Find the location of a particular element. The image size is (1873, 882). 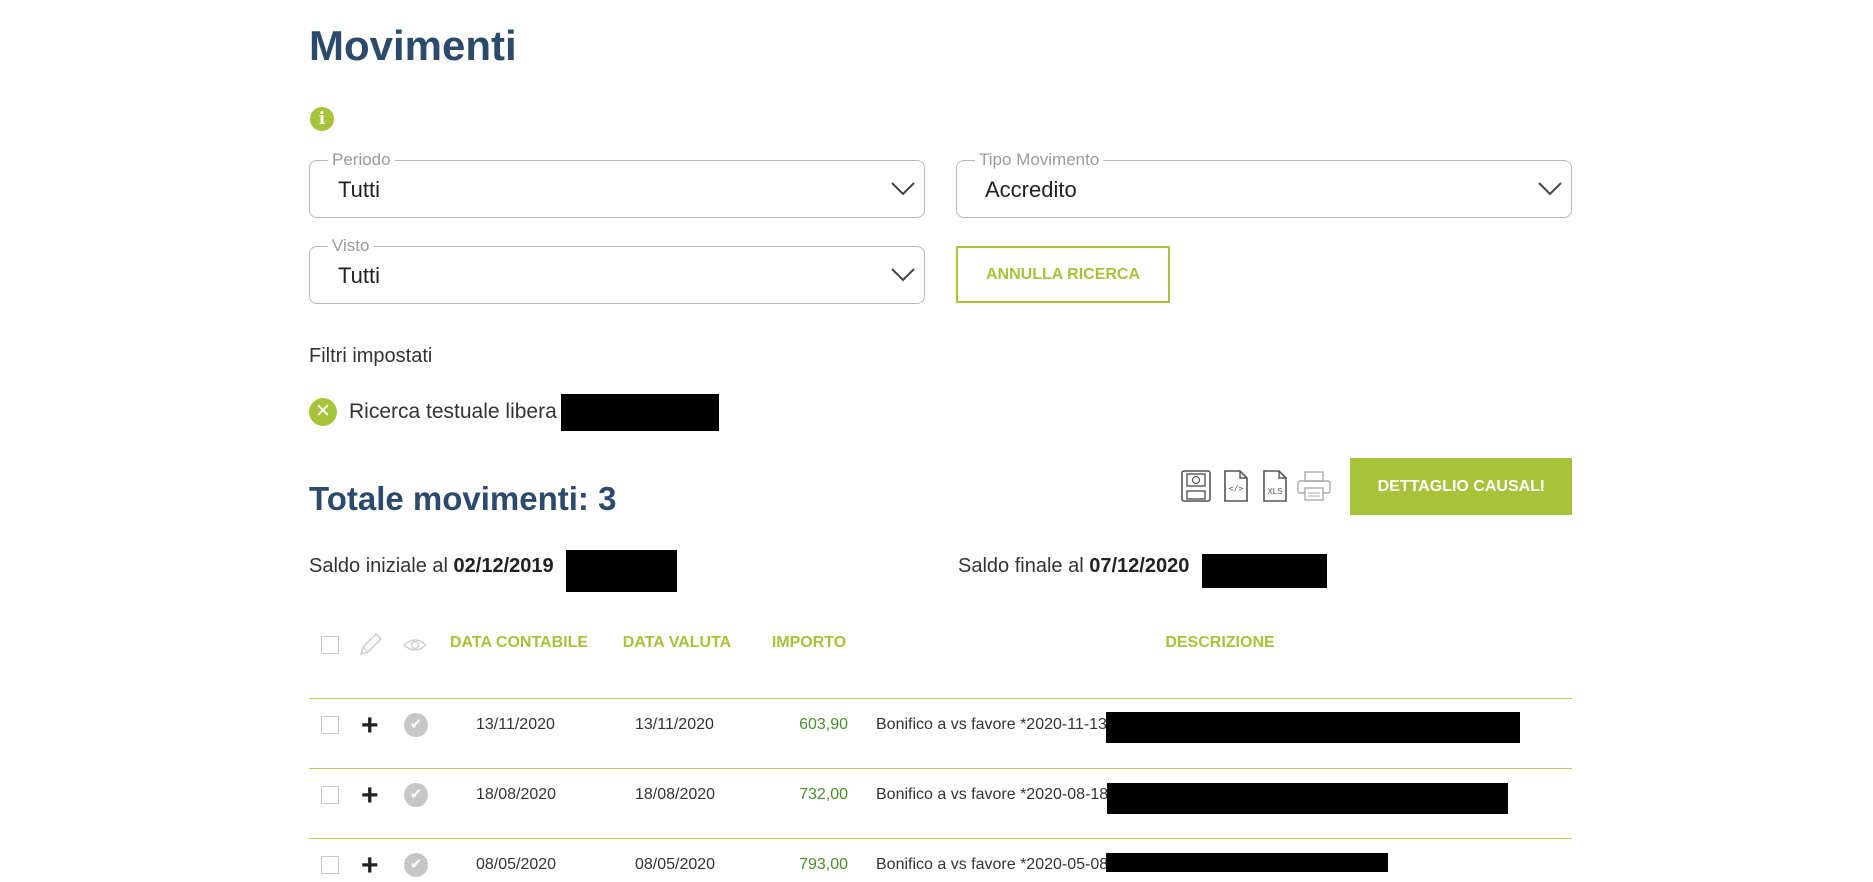

saldo-finale-date: 07/12/2020 is located at coordinates (1139, 566).